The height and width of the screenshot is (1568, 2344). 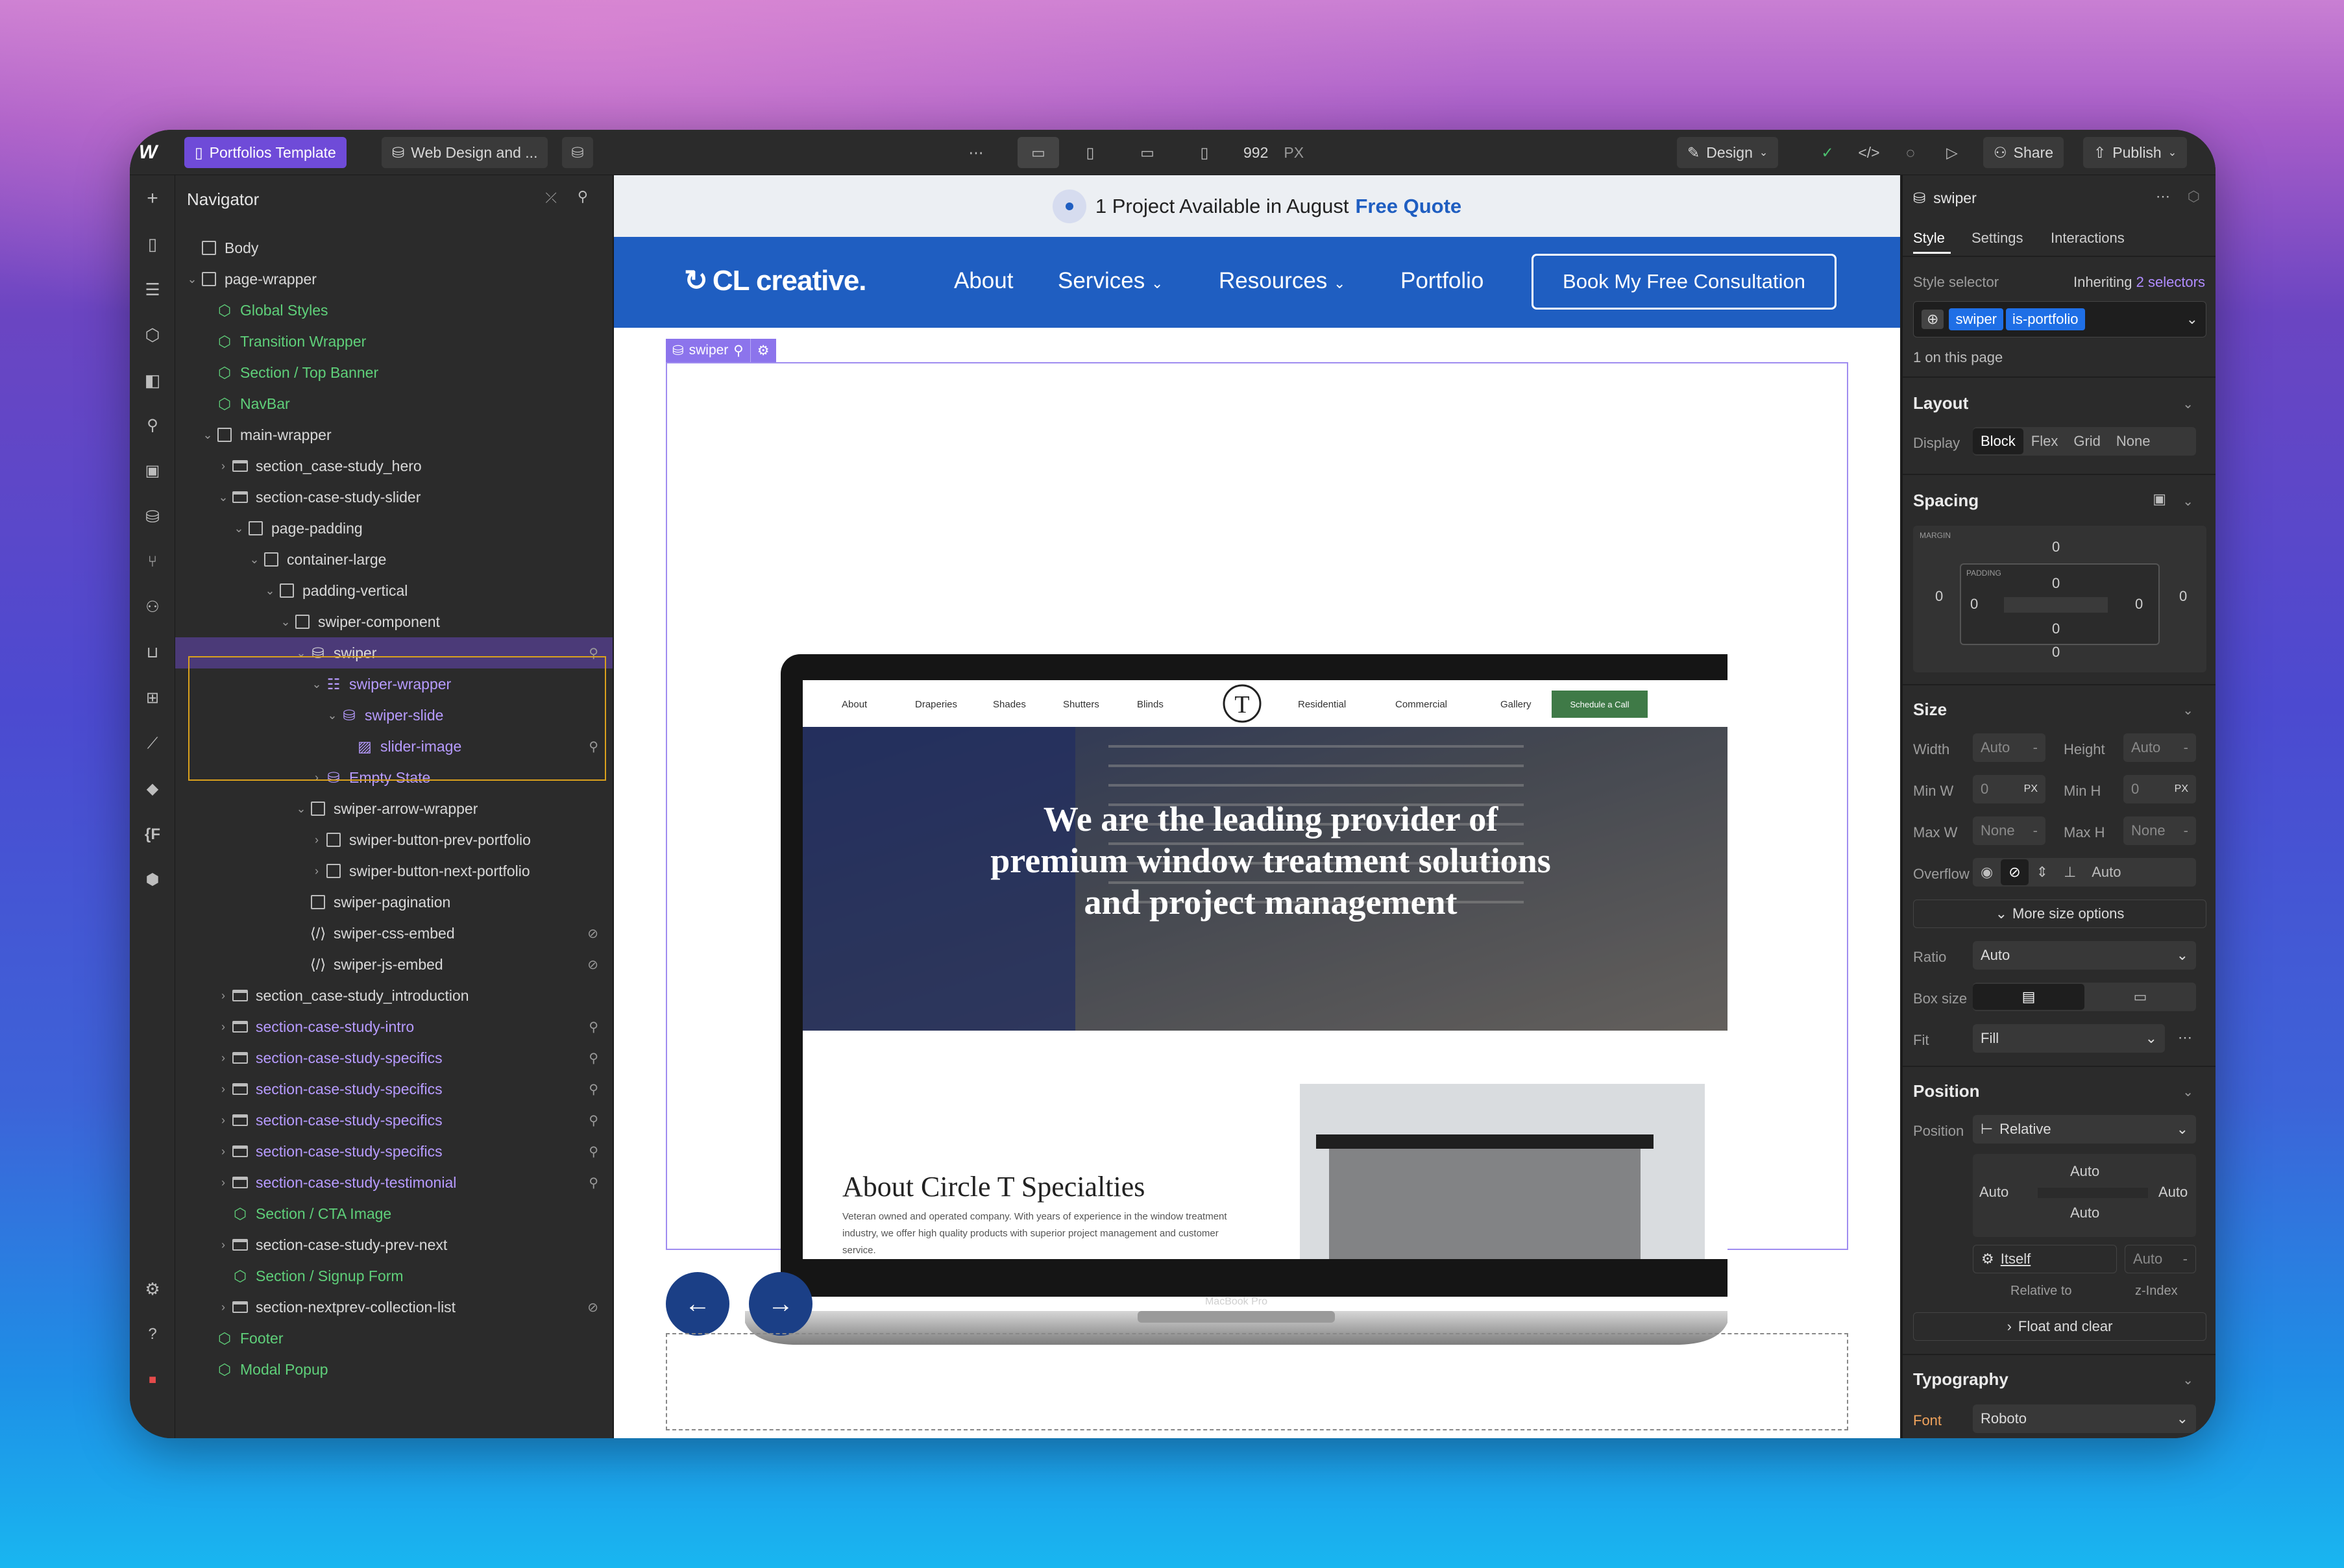 I want to click on variables-icon: ⚲, so click(x=152, y=425).